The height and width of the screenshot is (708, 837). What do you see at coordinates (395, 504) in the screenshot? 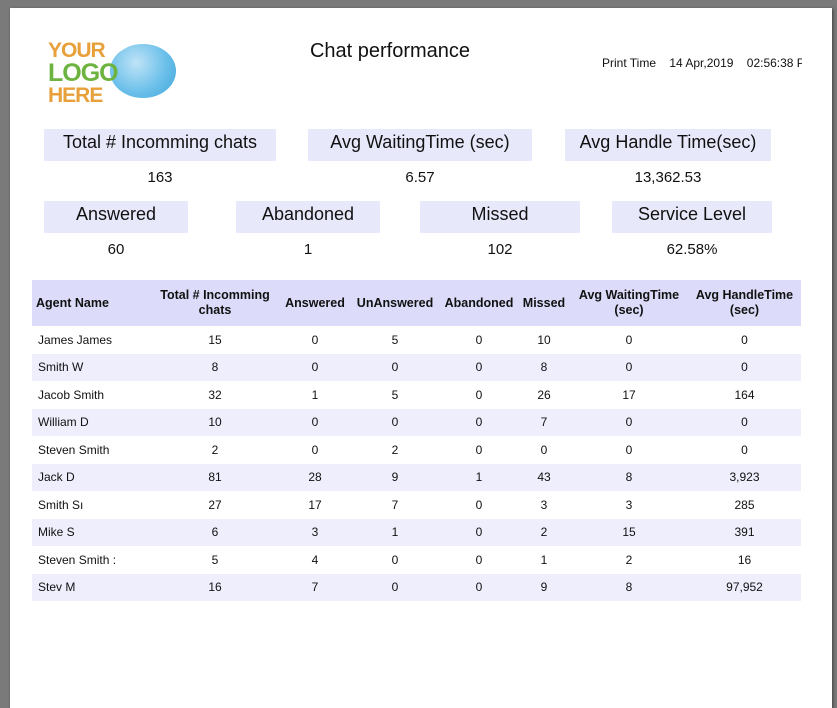
I see `cell-unanswered: 7` at bounding box center [395, 504].